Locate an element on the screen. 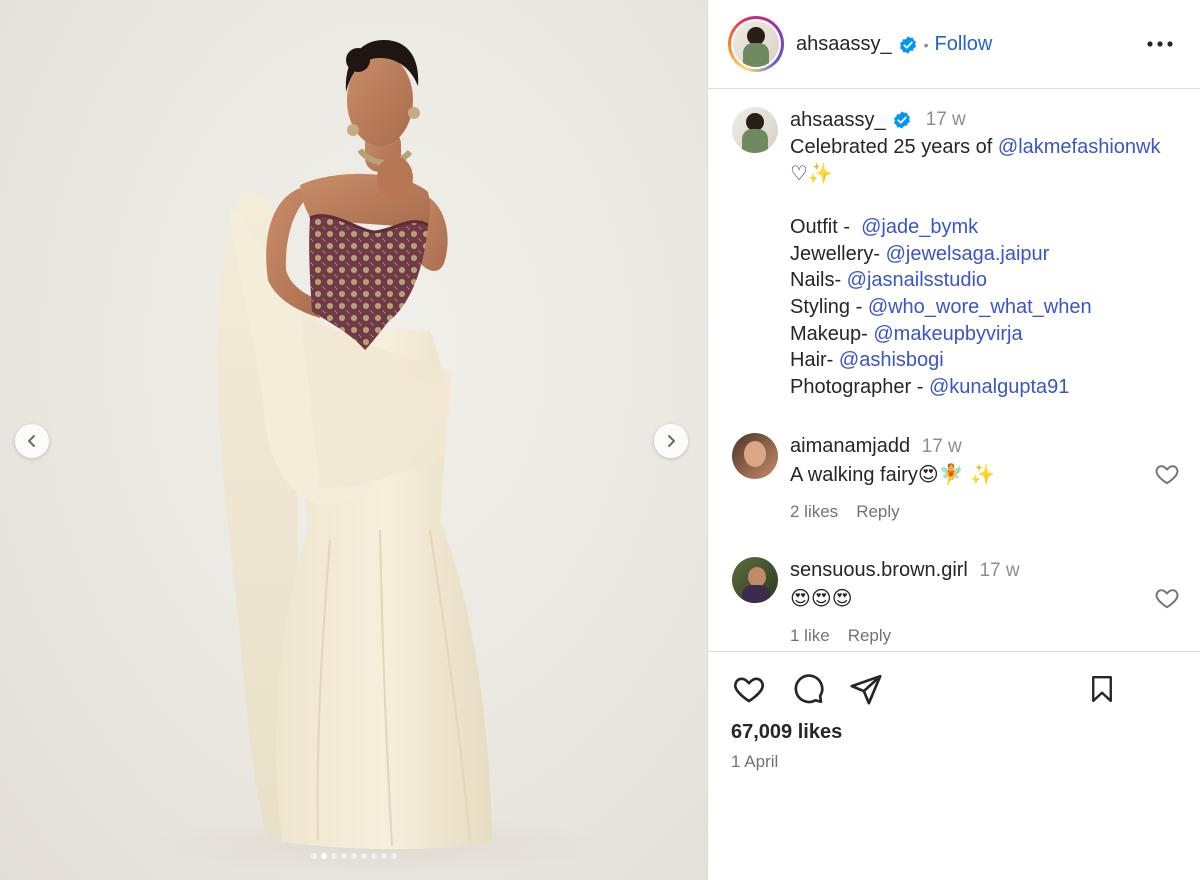 This screenshot has width=1200, height=880. username: ahsaassy_ is located at coordinates (844, 44).